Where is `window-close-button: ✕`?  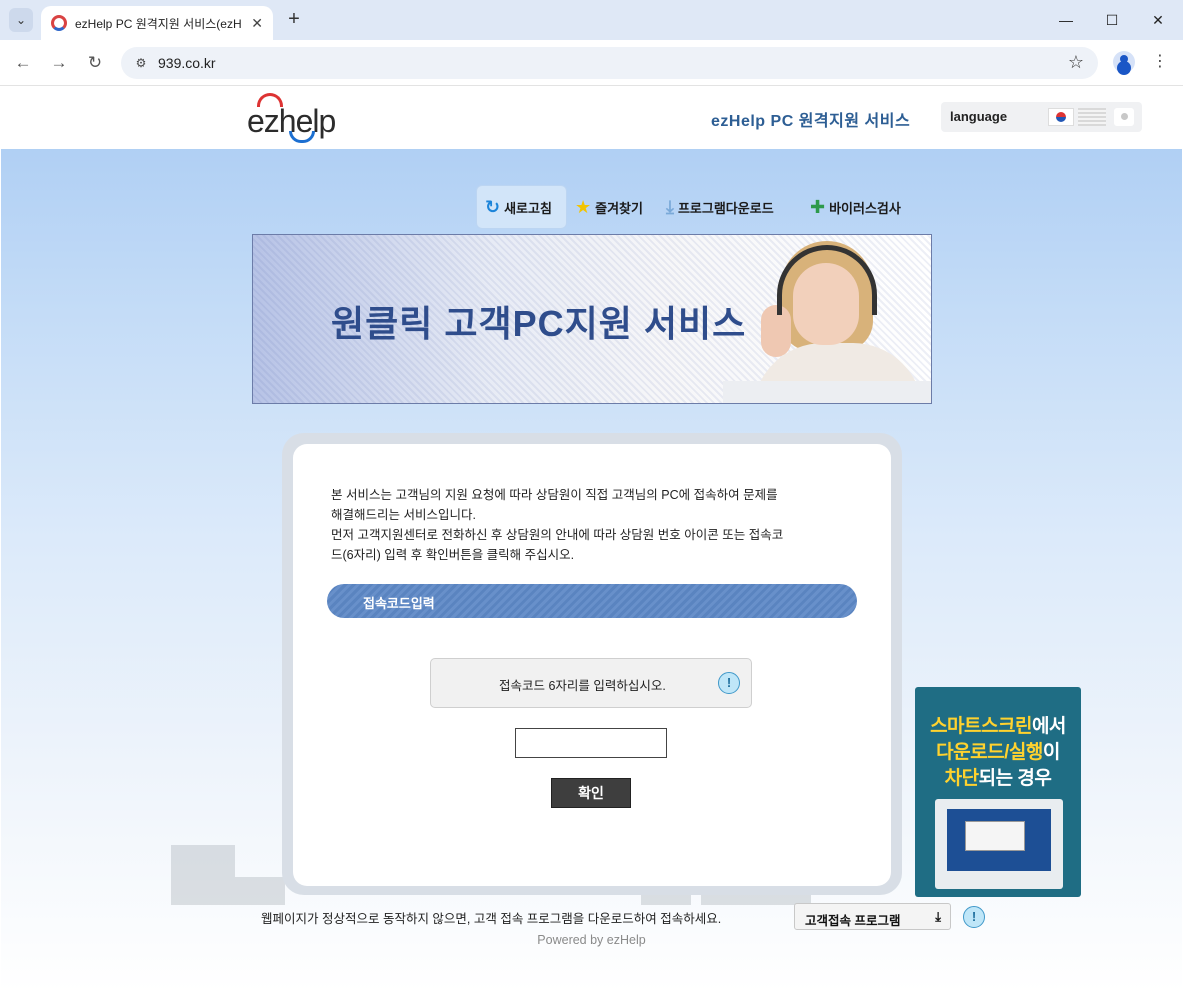 window-close-button: ✕ is located at coordinates (1158, 20).